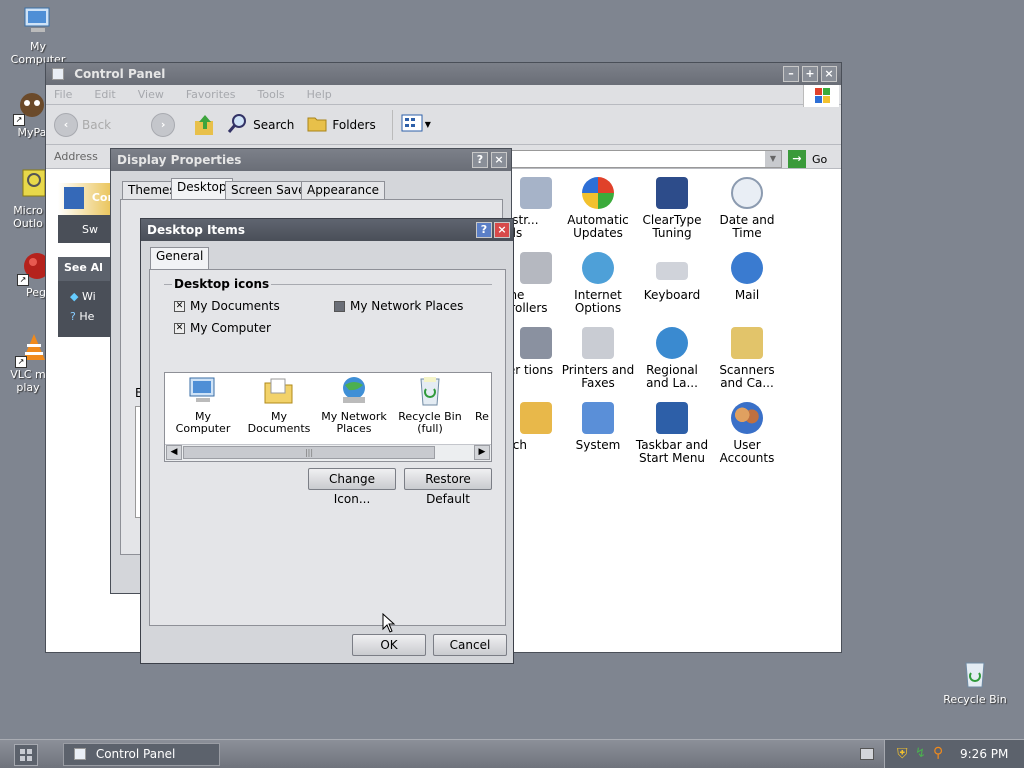  Describe the element at coordinates (317, 124) in the screenshot. I see `folder-icon` at that location.